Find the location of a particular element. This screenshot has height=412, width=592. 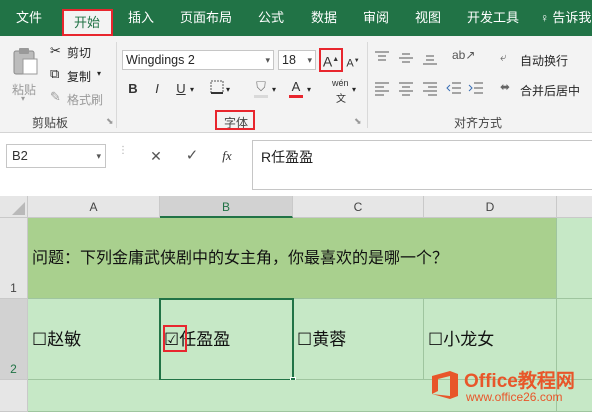

group-divider is located at coordinates (367, 85).